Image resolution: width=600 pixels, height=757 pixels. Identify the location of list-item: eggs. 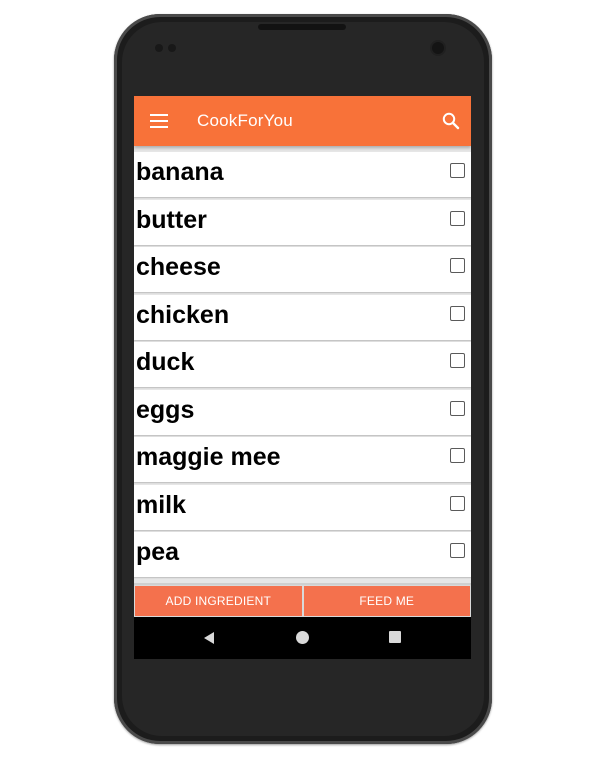
(302, 412).